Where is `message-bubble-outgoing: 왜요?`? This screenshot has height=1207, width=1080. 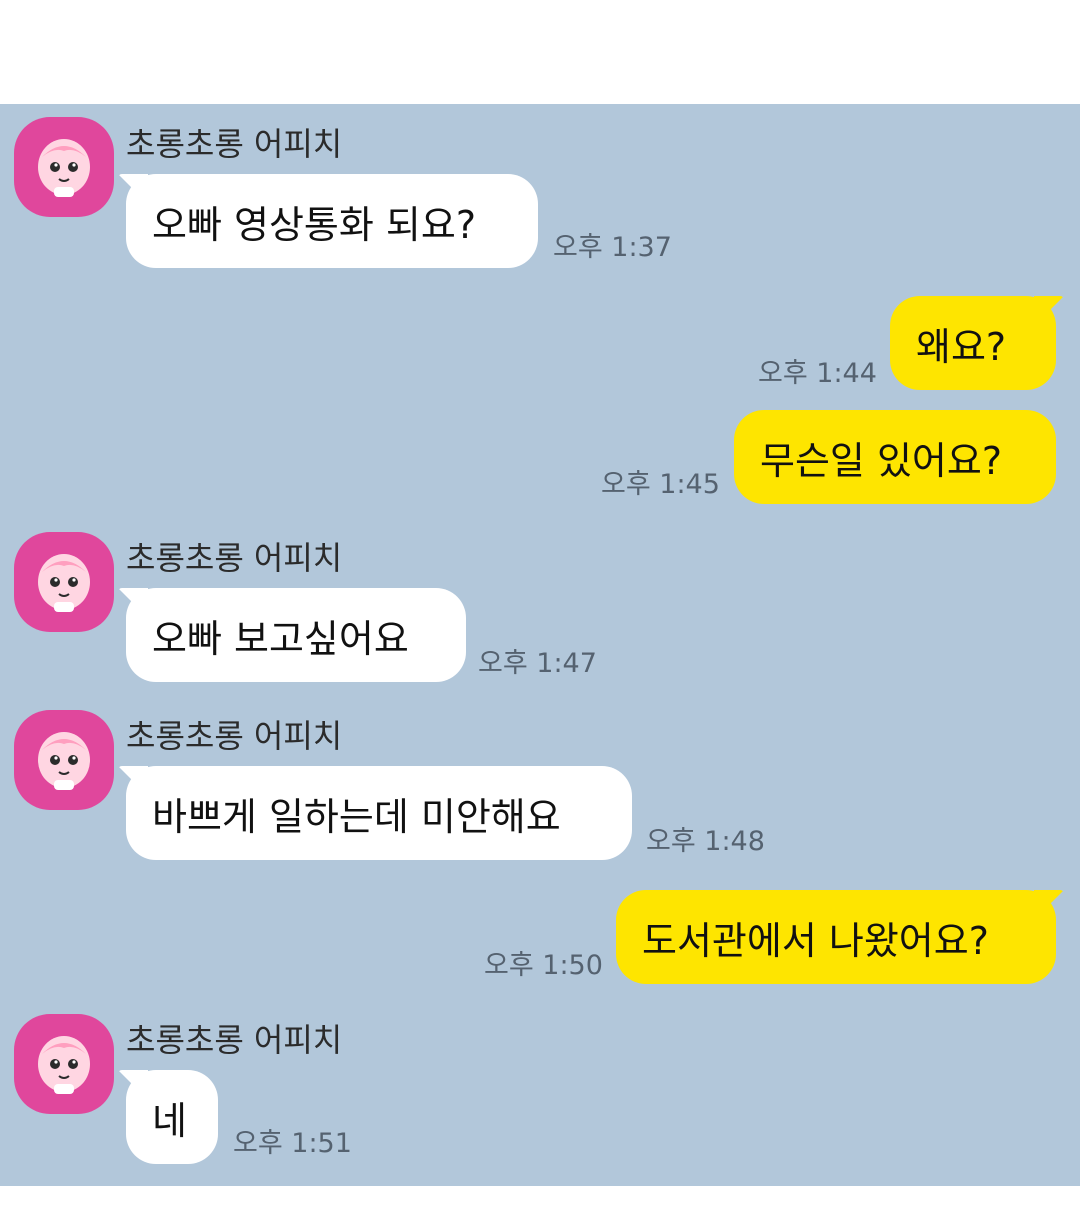 message-bubble-outgoing: 왜요? is located at coordinates (973, 343).